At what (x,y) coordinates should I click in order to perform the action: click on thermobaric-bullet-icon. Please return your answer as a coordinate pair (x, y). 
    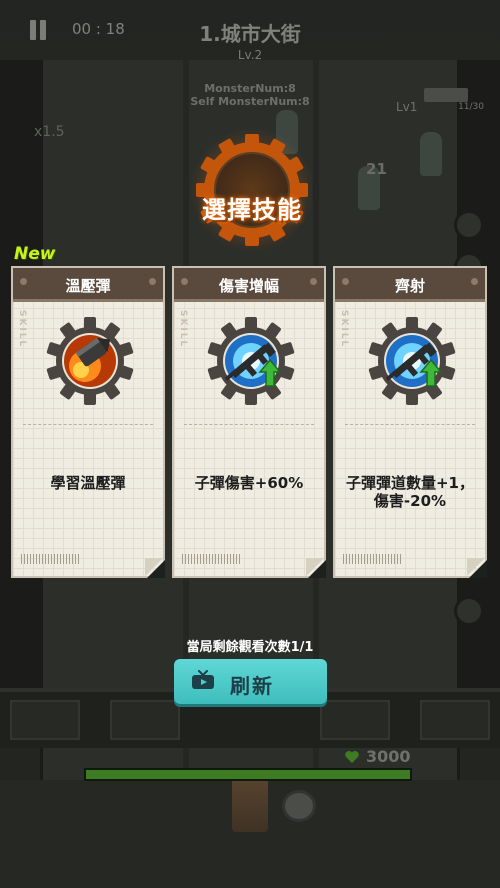
    Looking at the image, I should click on (90, 361).